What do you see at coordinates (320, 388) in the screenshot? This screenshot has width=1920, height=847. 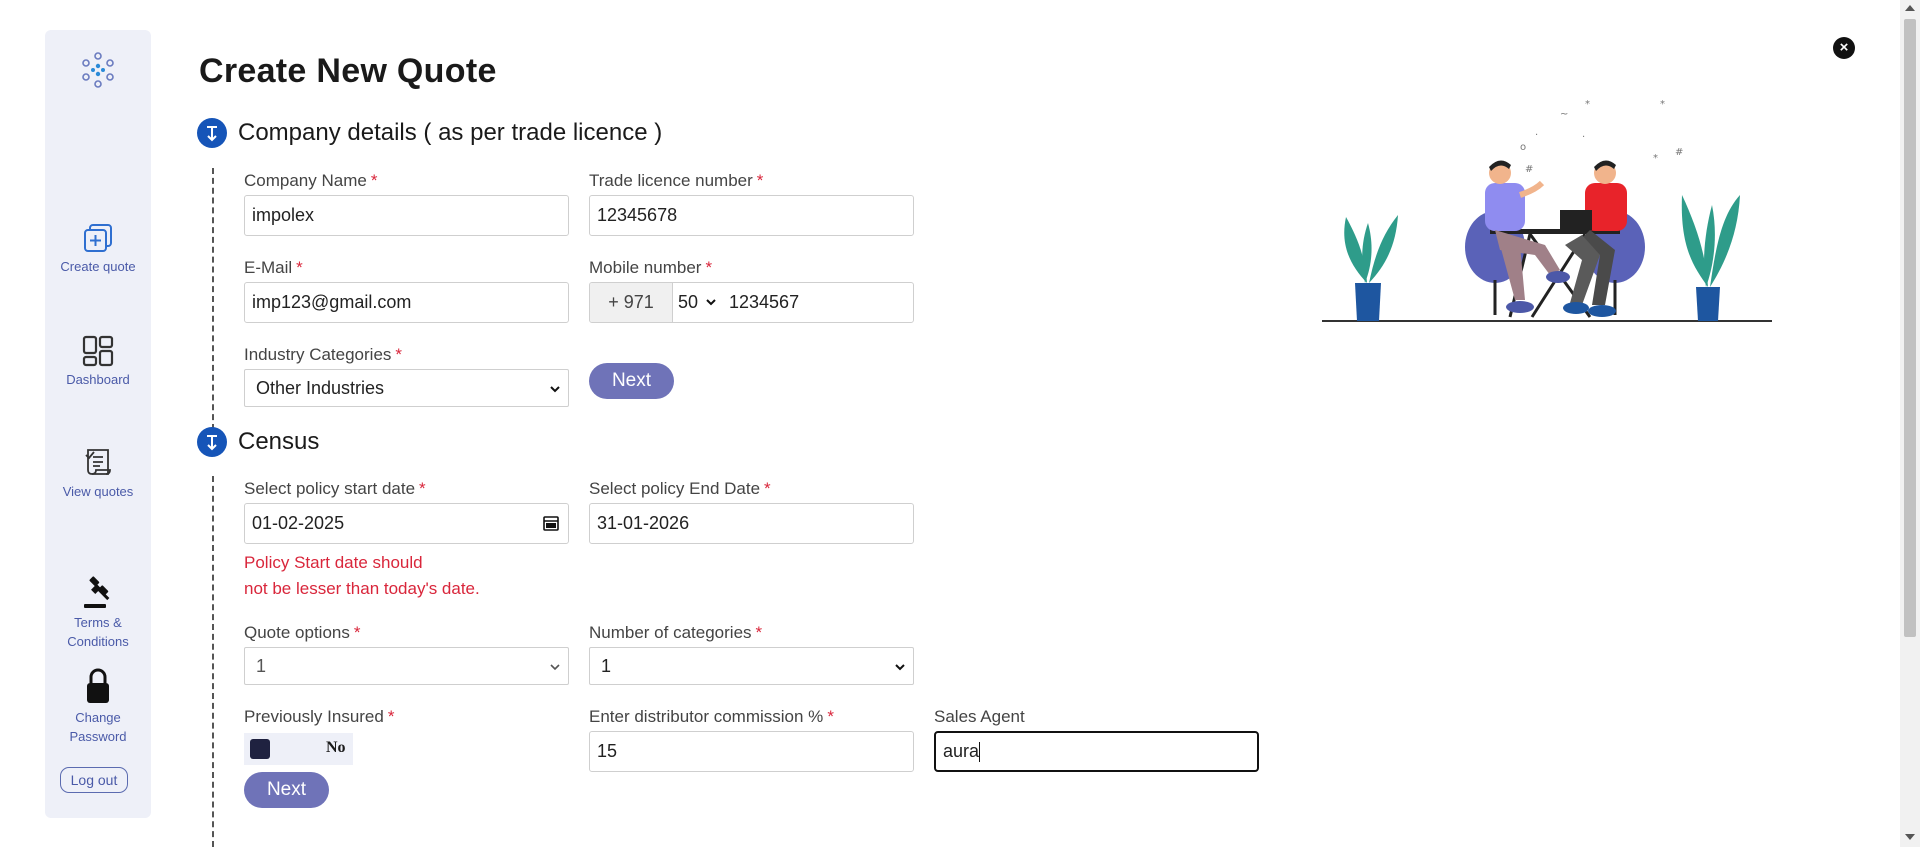 I see `industry-selected-value: Other Industries` at bounding box center [320, 388].